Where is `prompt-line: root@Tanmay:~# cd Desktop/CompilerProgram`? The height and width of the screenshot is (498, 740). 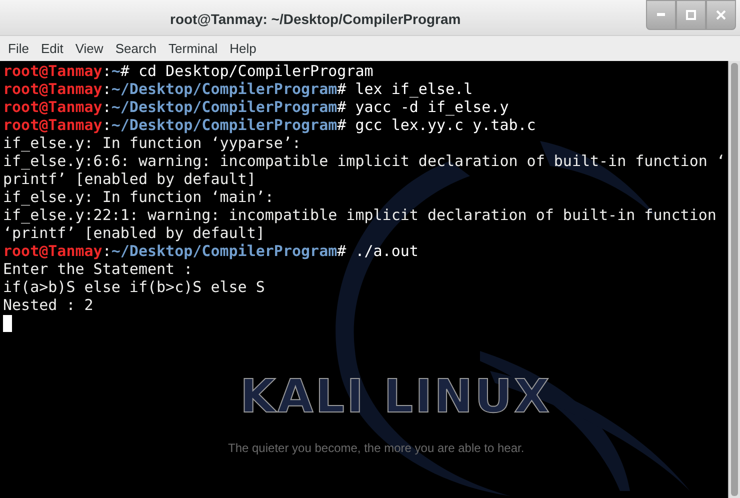 prompt-line: root@Tanmay:~# cd Desktop/CompilerProgram is located at coordinates (188, 71).